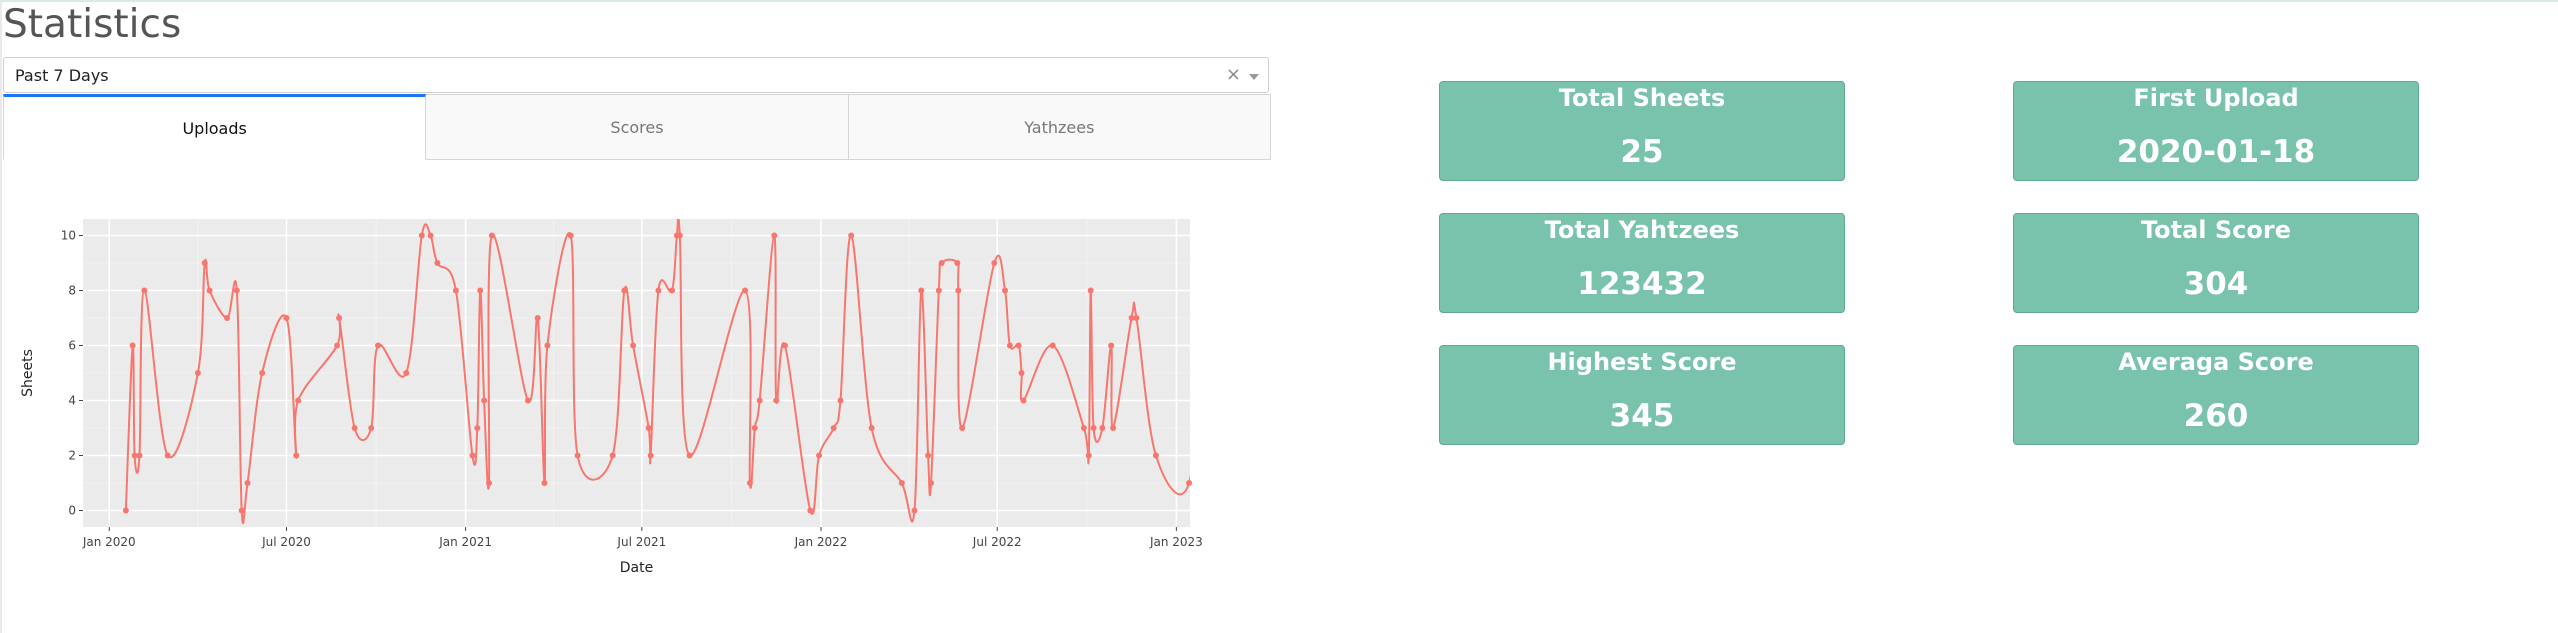 Image resolution: width=2558 pixels, height=633 pixels. Describe the element at coordinates (2216, 98) in the screenshot. I see `stat-label-first-upload: First Upload` at that location.